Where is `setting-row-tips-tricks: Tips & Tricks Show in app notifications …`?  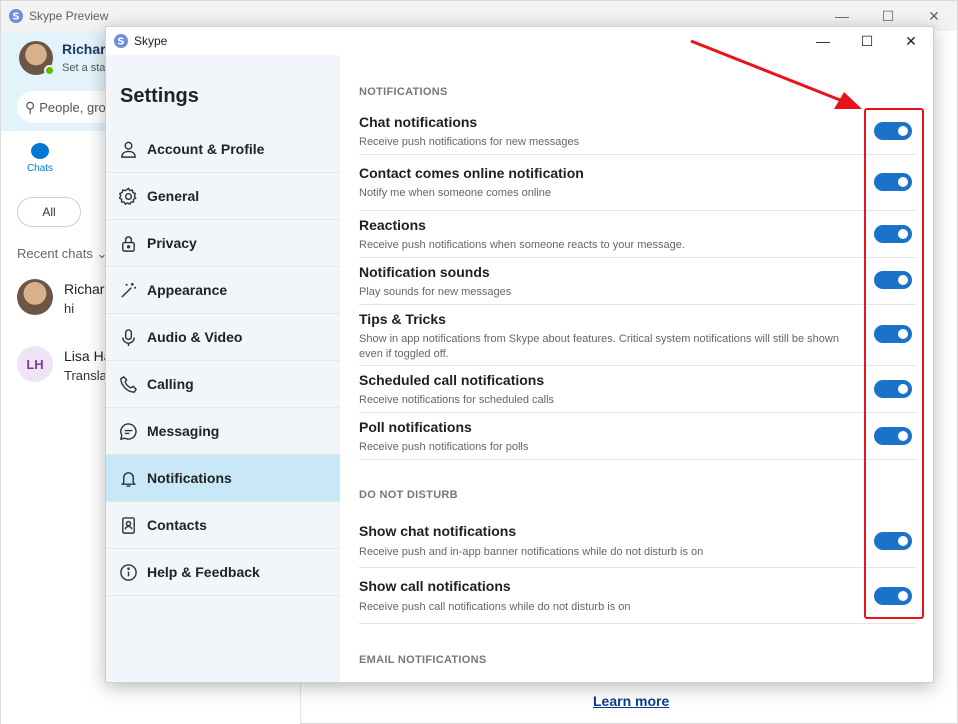
setting-row-tips-tricks: Tips & Tricks Show in app notifications … is located at coordinates (637, 335).